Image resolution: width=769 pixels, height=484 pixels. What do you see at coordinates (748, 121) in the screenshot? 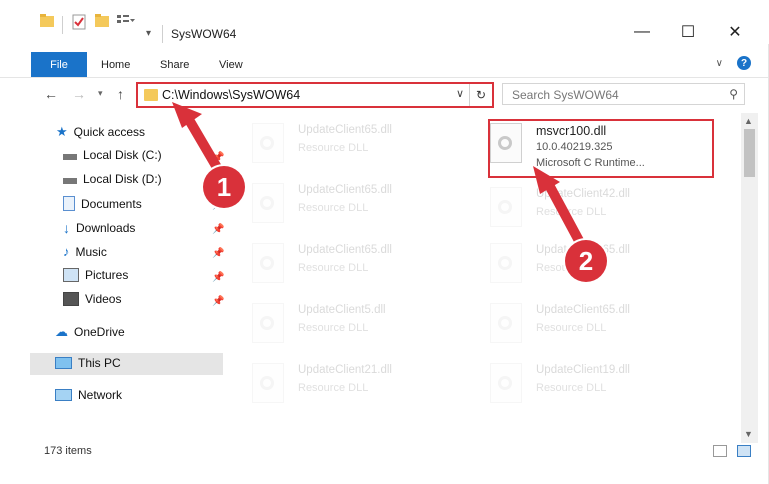
I see `scroll-up-icon: ▲` at bounding box center [748, 121].